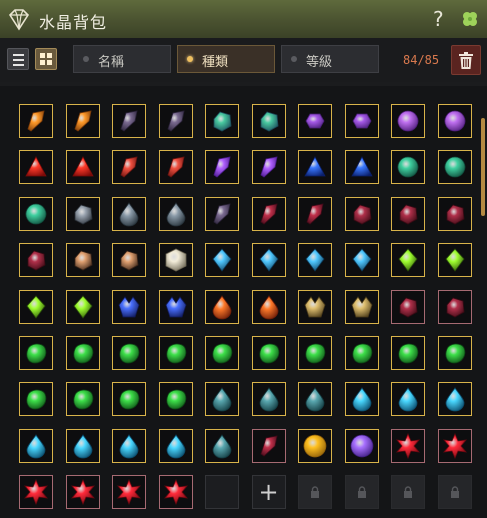 The width and height of the screenshot is (487, 518). Describe the element at coordinates (18, 59) in the screenshot. I see `list-view-button` at that location.